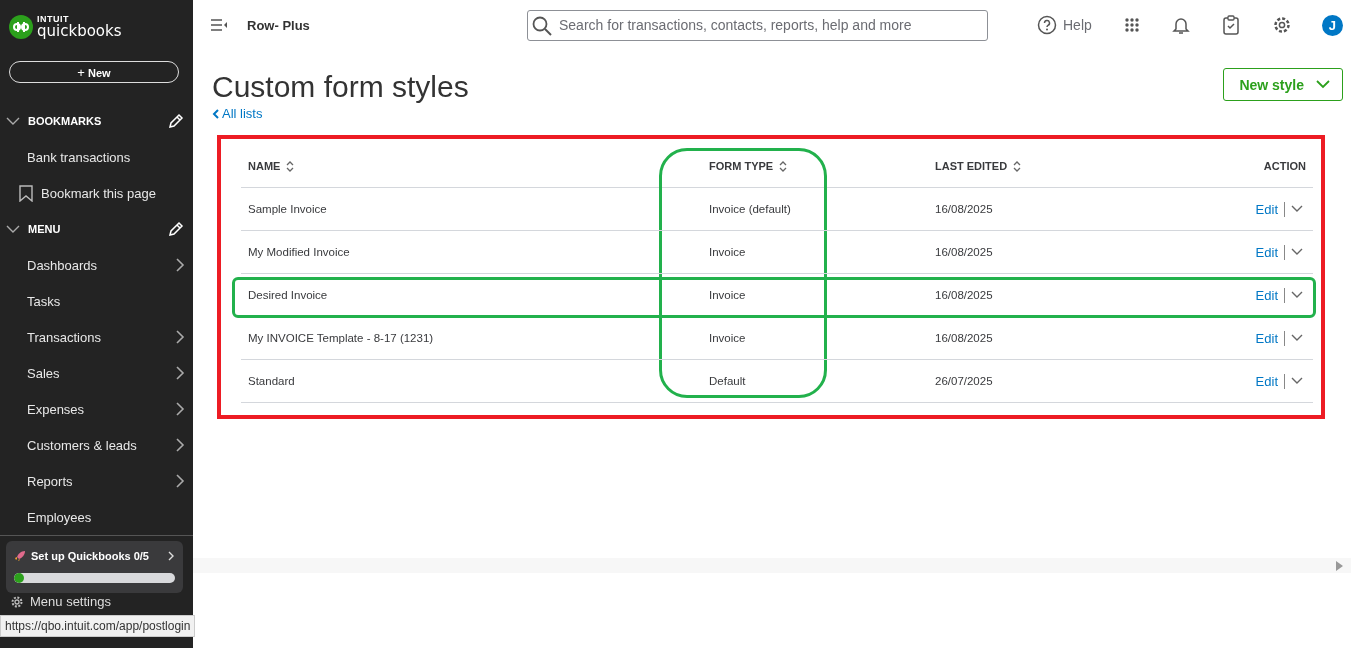 The width and height of the screenshot is (1351, 648). What do you see at coordinates (96, 445) in the screenshot?
I see `nav-item: Customers & leads` at bounding box center [96, 445].